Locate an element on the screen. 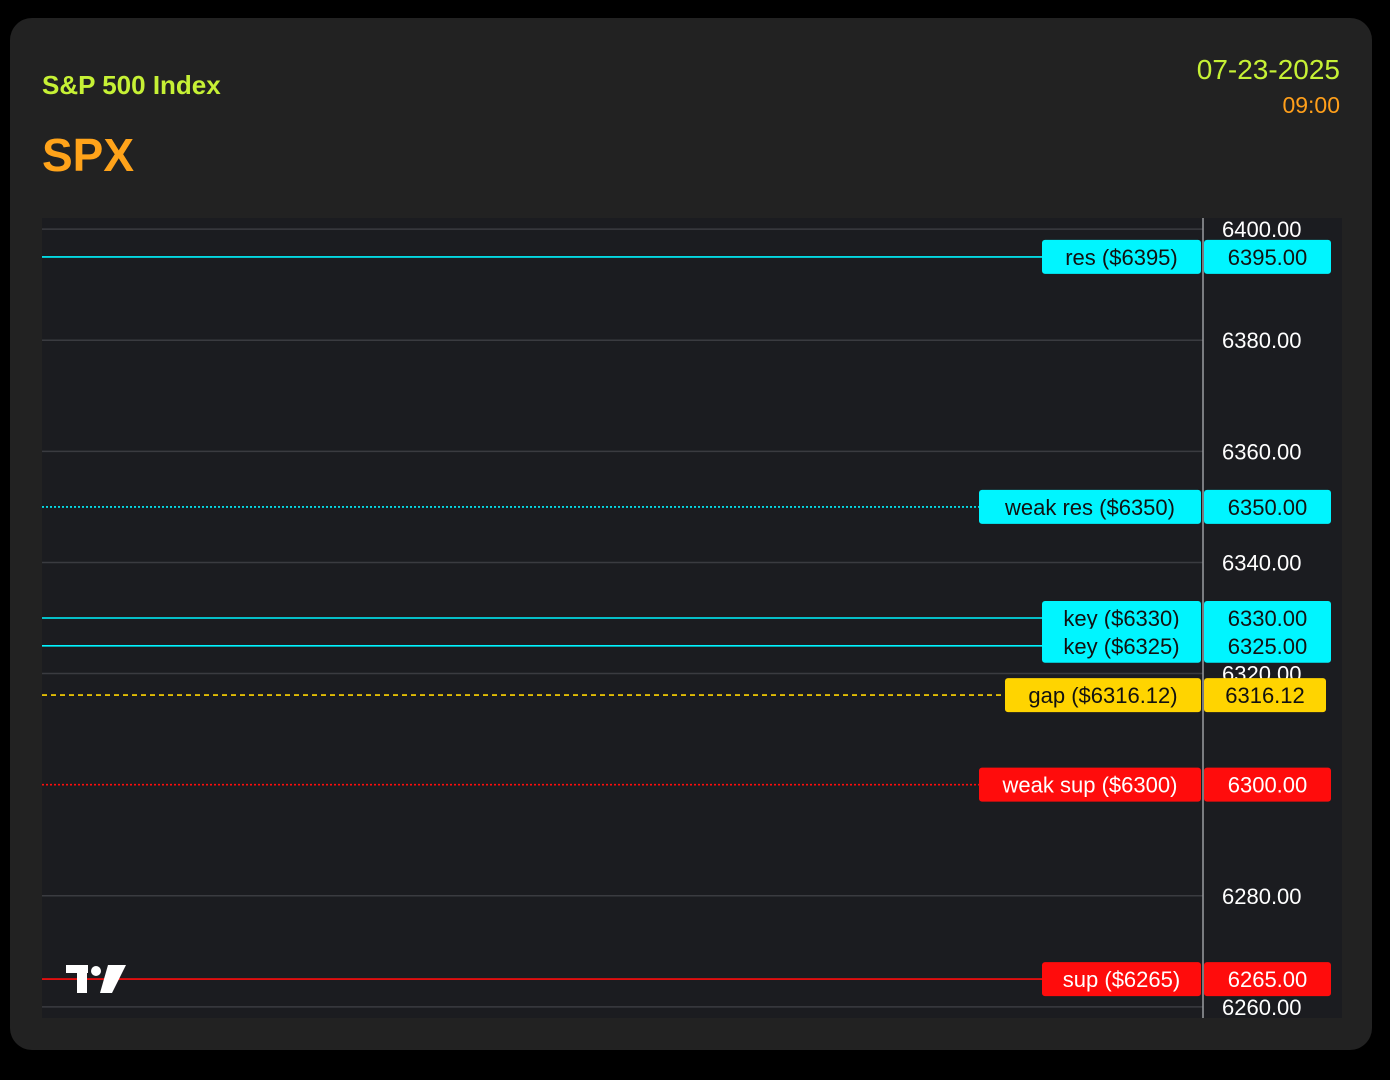 This screenshot has width=1390, height=1080. level-label: key ($6325) is located at coordinates (1121, 646).